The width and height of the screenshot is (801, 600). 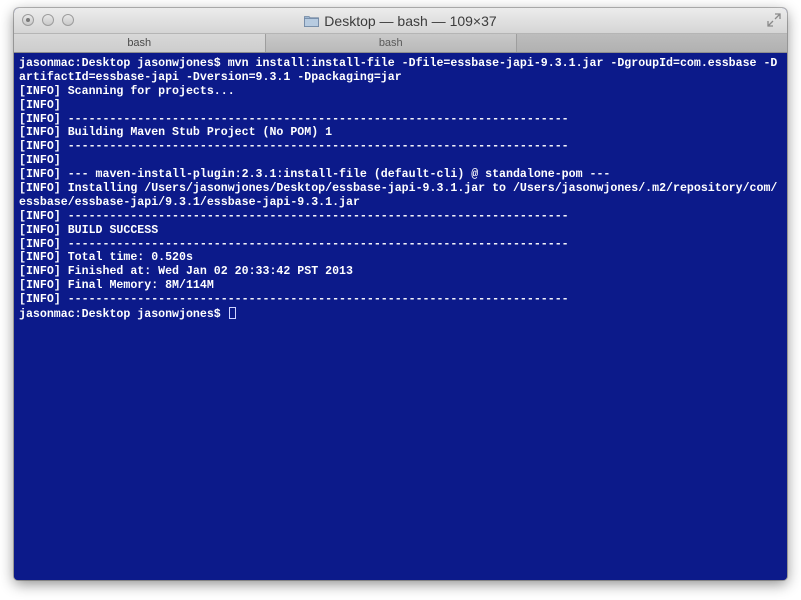 I want to click on window-title: Desktop — bash — 109×37, so click(x=410, y=20).